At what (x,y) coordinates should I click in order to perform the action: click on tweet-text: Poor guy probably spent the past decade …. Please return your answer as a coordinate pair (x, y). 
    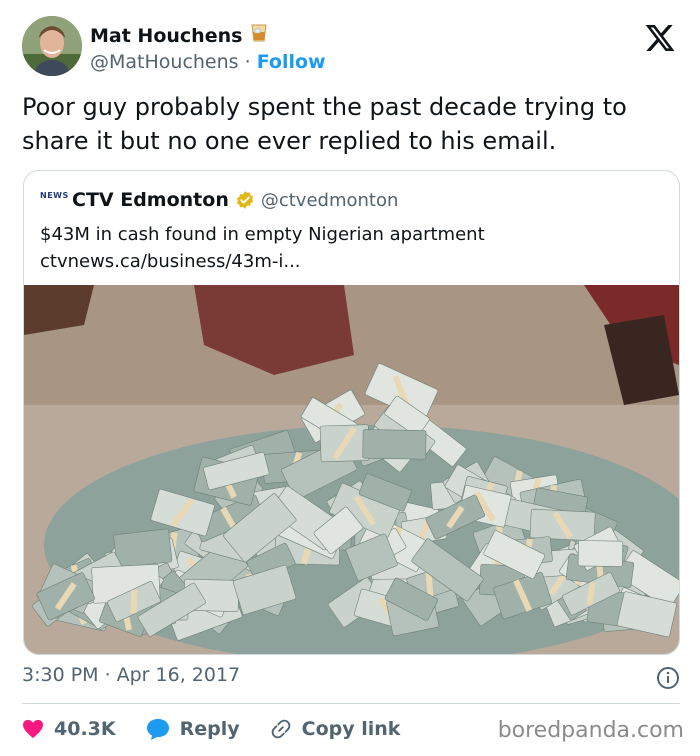
    Looking at the image, I should click on (324, 124).